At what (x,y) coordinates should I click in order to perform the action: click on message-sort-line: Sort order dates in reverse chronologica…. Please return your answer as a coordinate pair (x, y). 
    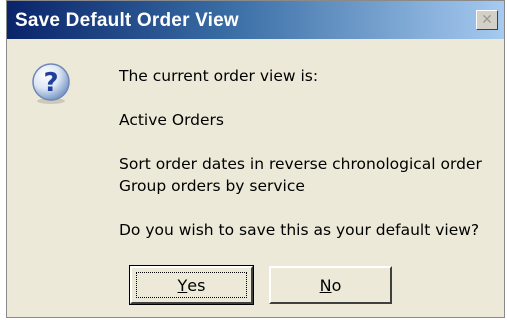
    Looking at the image, I should click on (300, 164).